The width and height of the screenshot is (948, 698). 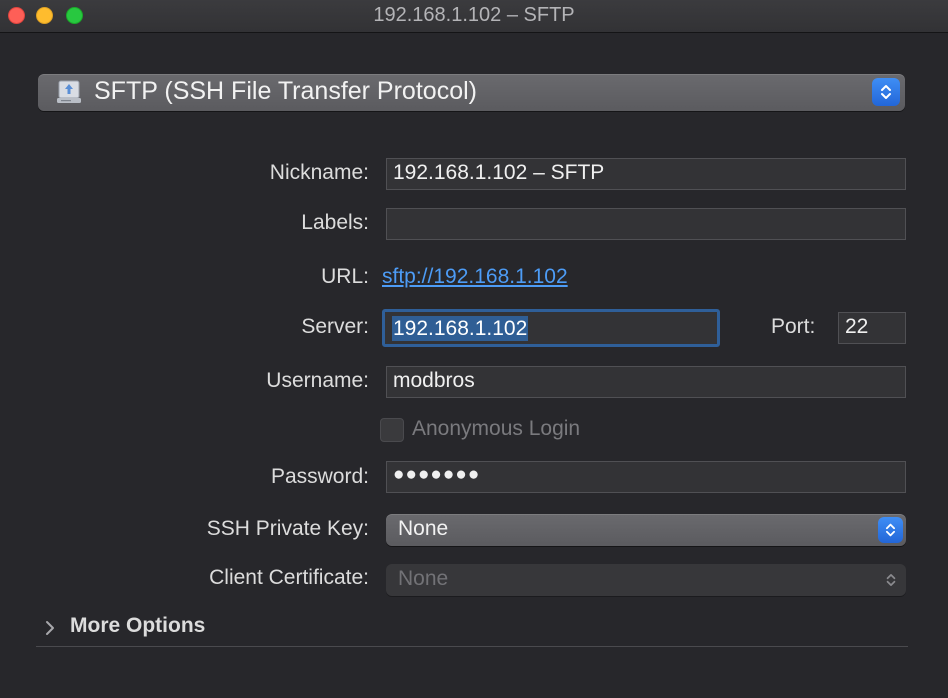 What do you see at coordinates (69, 92) in the screenshot?
I see `sftp-drive-icon` at bounding box center [69, 92].